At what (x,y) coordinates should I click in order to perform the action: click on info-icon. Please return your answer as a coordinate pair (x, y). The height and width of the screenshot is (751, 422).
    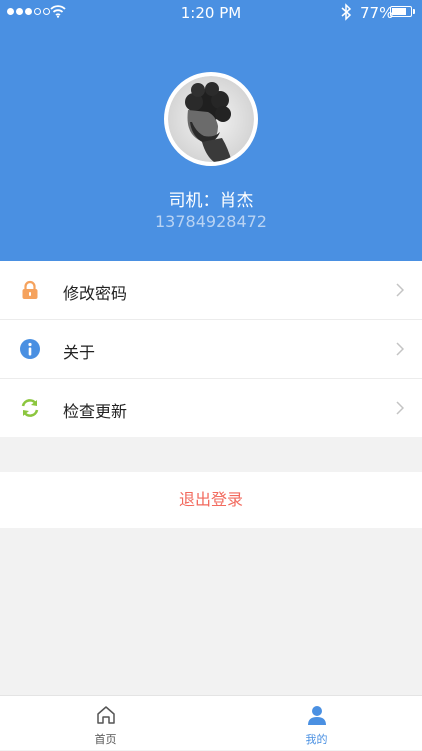
    Looking at the image, I should click on (30, 349).